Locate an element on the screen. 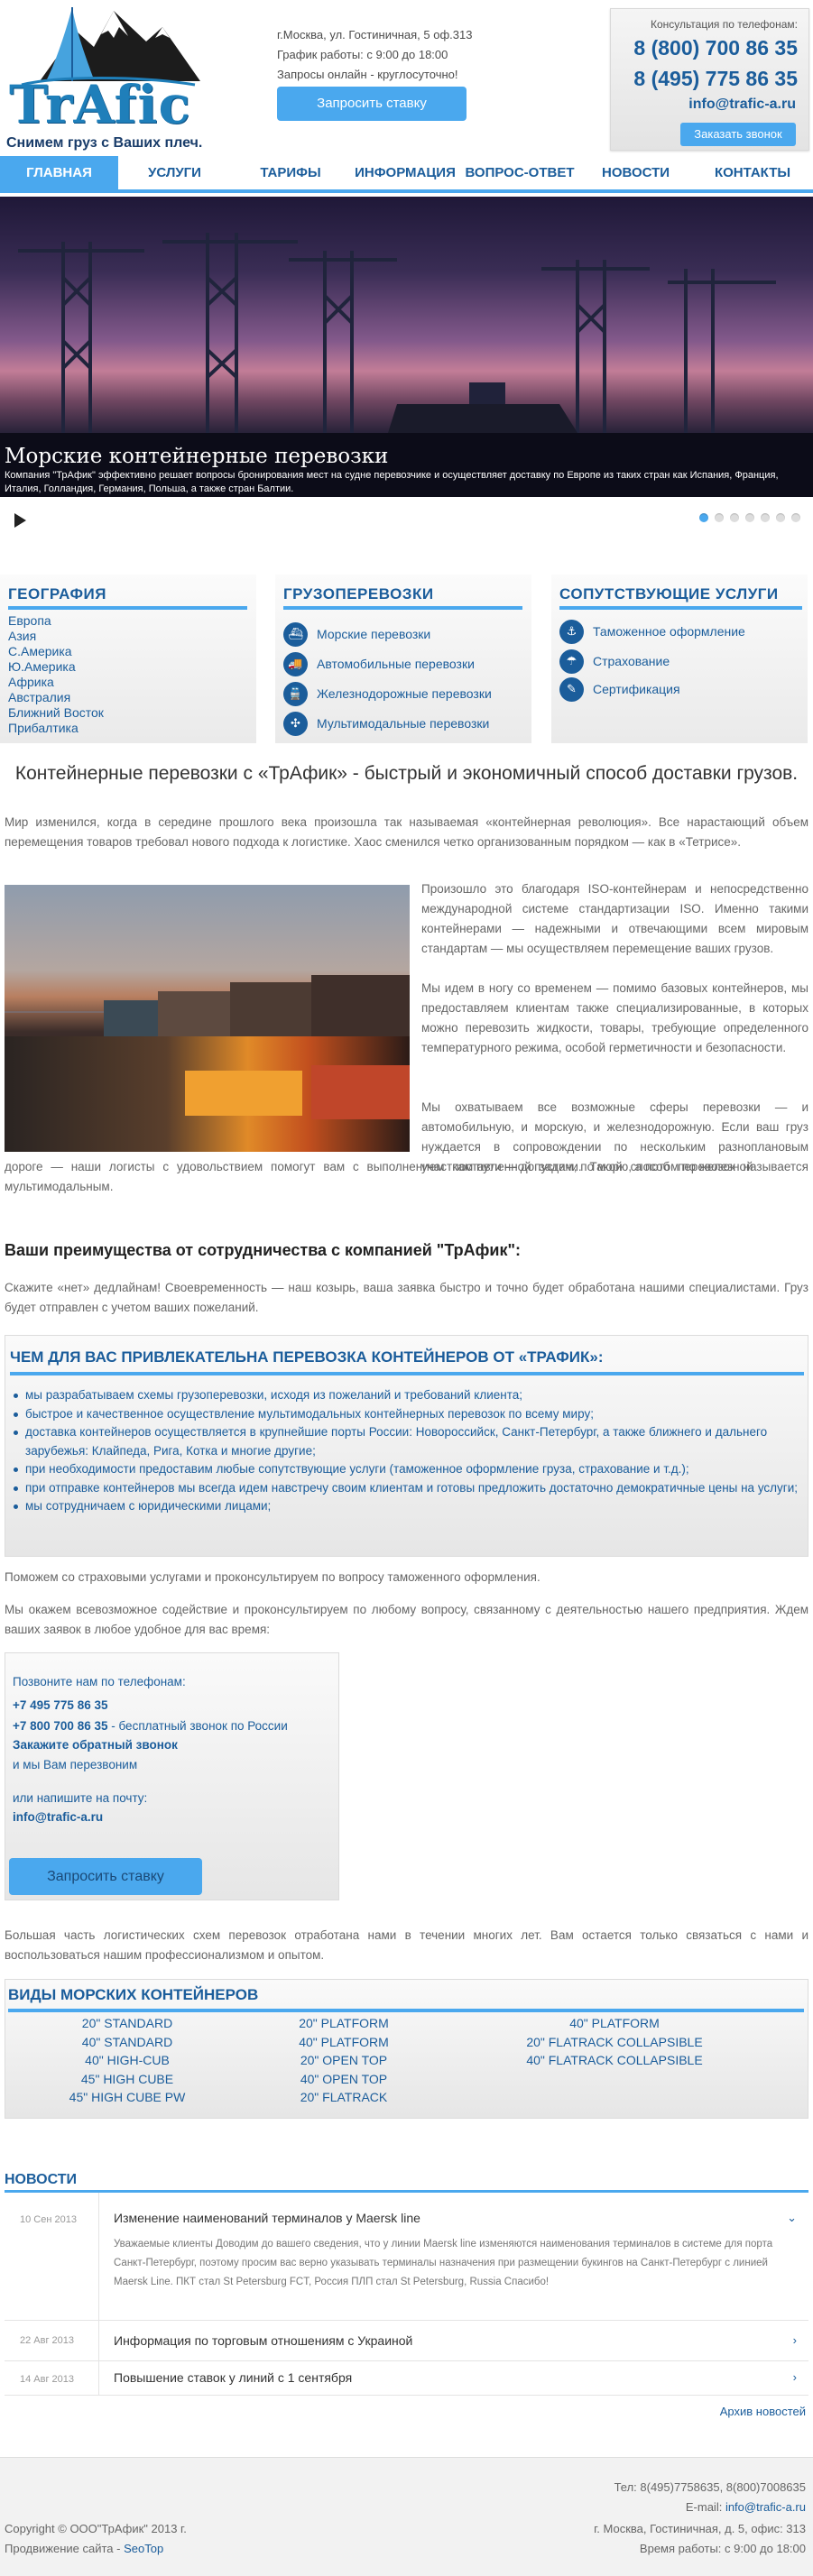 Image resolution: width=813 pixels, height=2576 pixels. insurance-icon: ☂ is located at coordinates (571, 661).